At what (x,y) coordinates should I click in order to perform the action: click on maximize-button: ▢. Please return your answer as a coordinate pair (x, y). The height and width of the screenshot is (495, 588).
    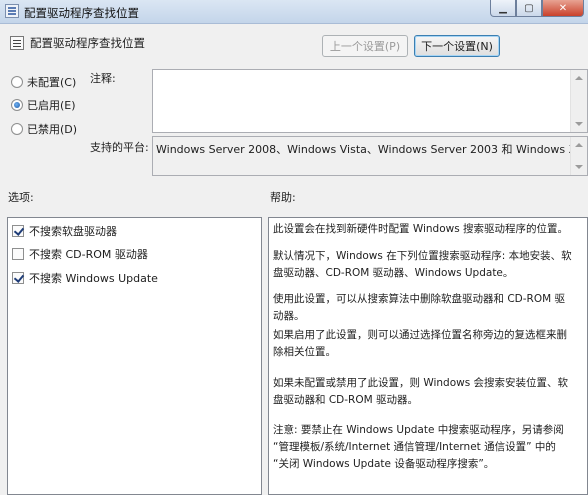
    Looking at the image, I should click on (529, 8).